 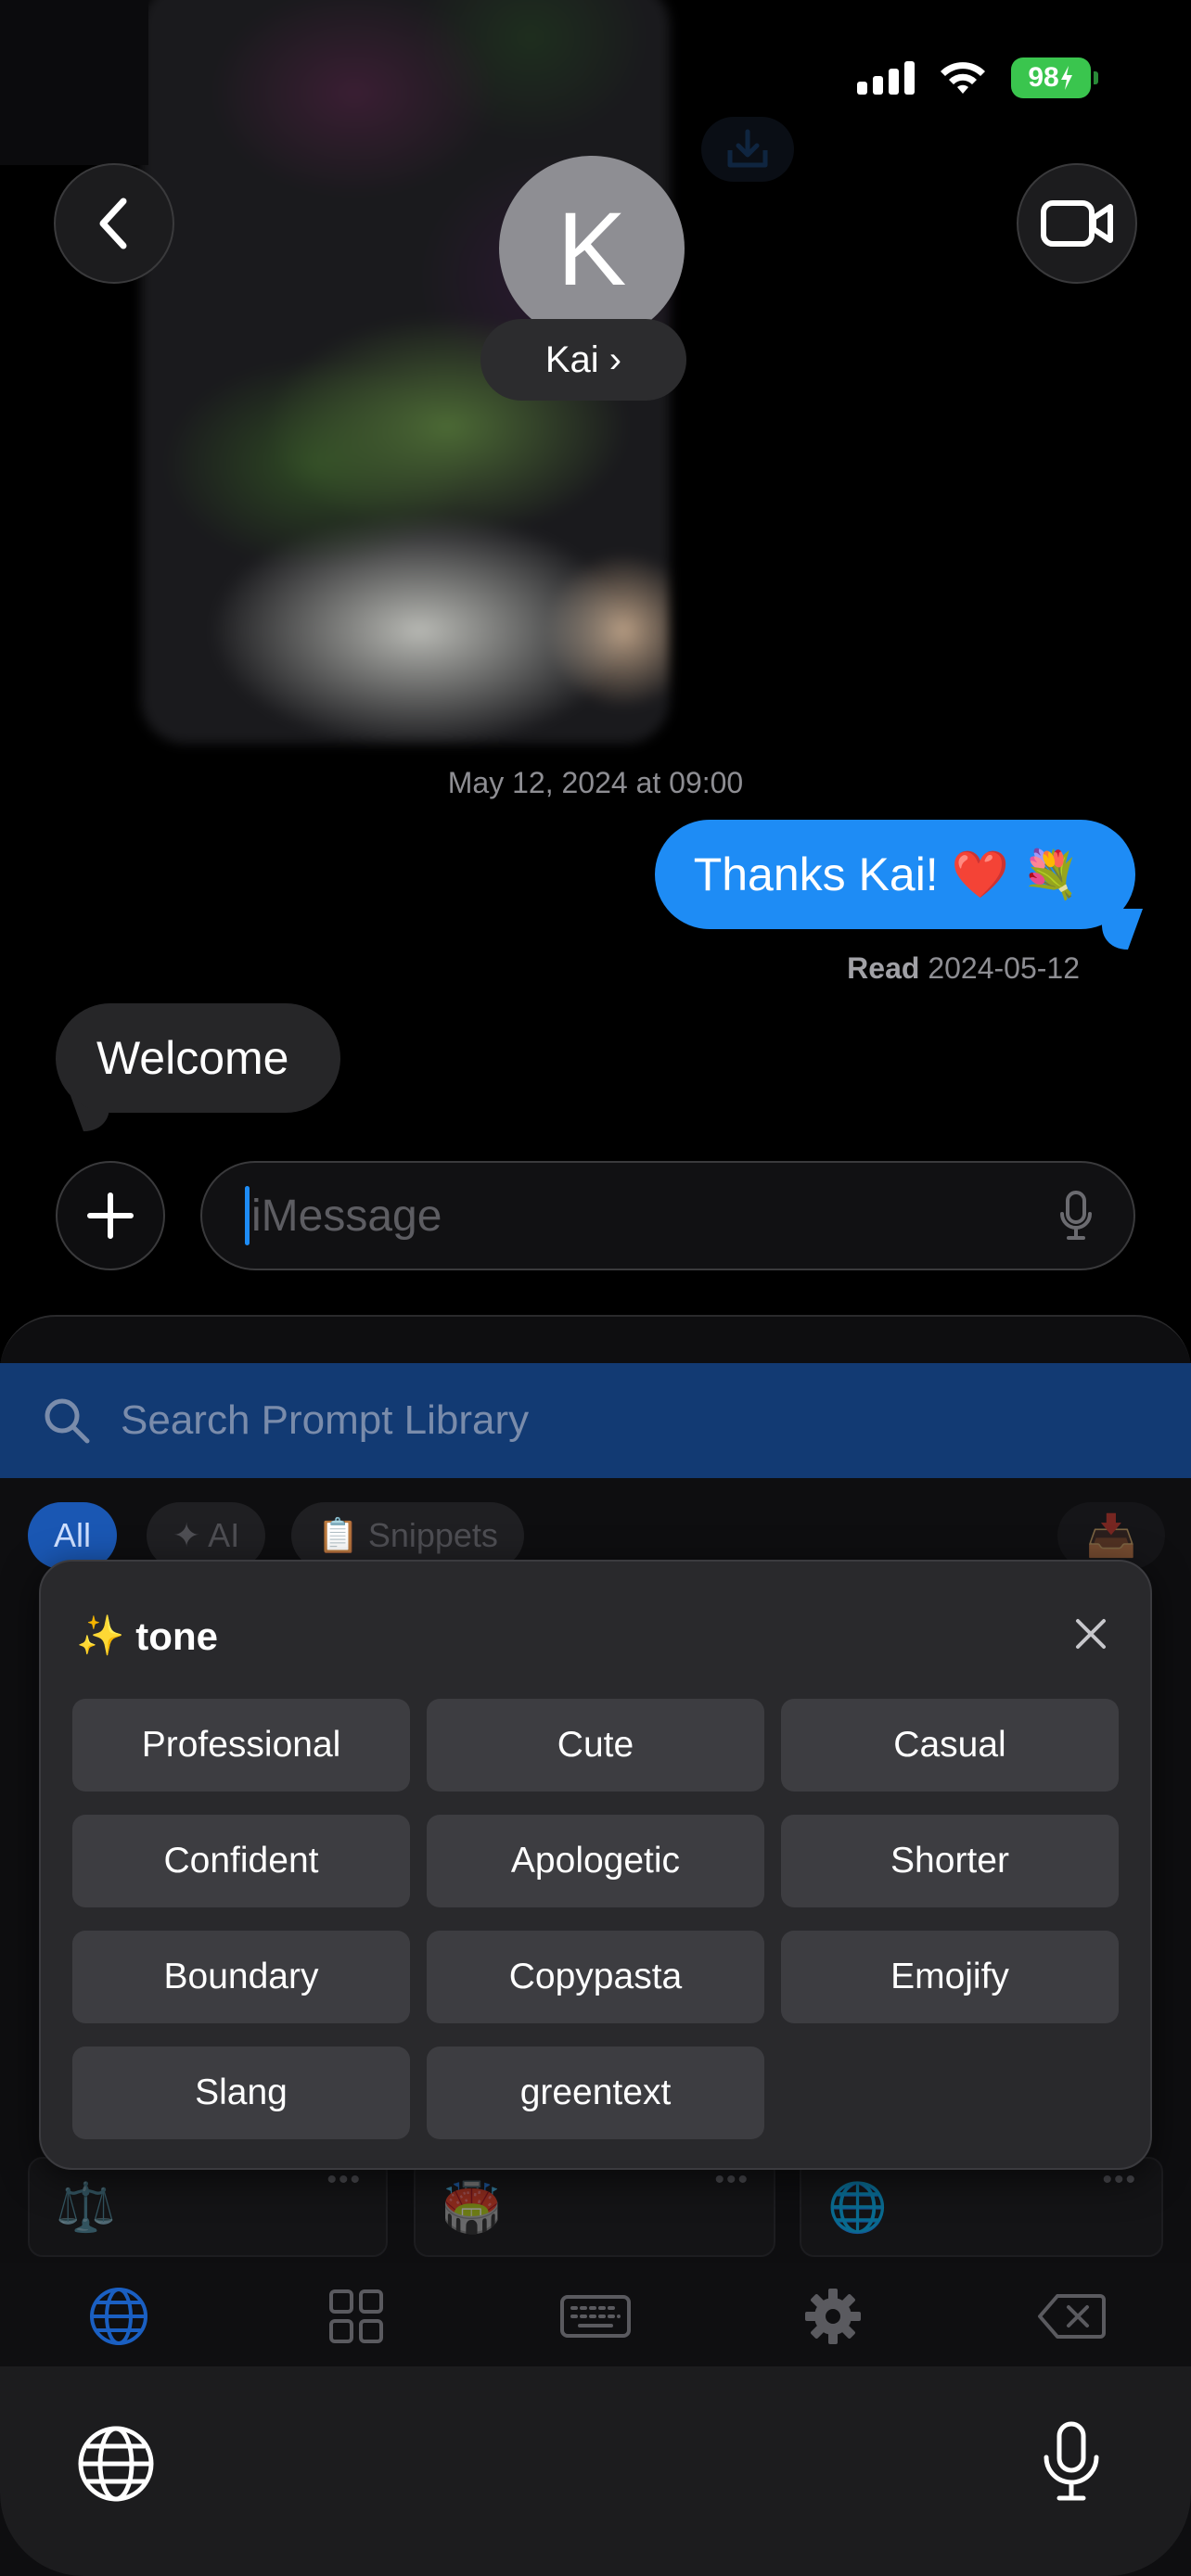 I want to click on switch-keyboard-button, so click(x=116, y=2466).